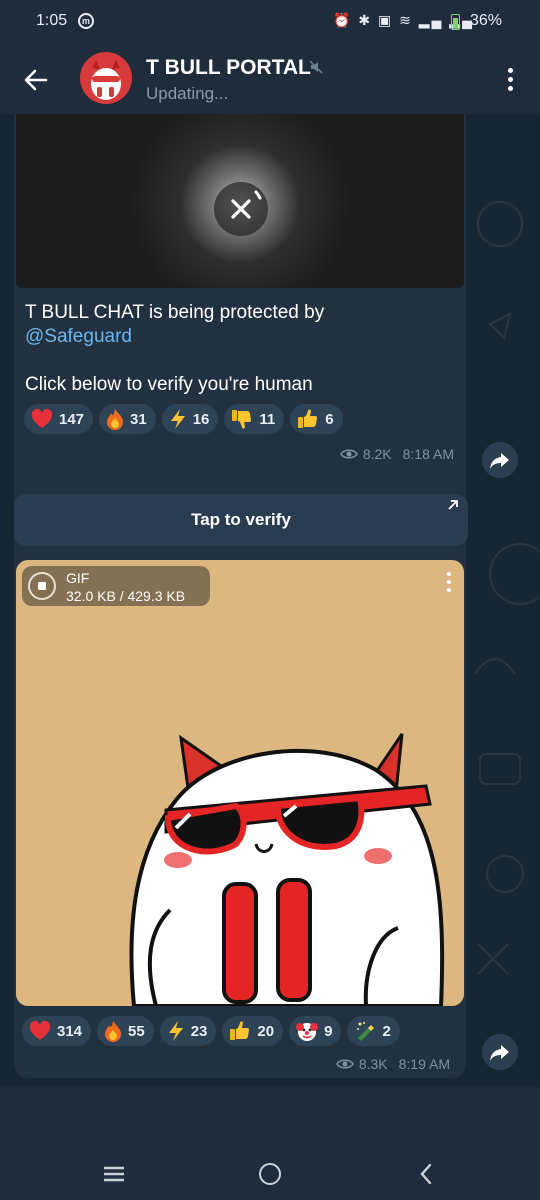 This screenshot has width=540, height=1200. Describe the element at coordinates (169, 384) in the screenshot. I see `message-line: Click below to verify you're human` at that location.